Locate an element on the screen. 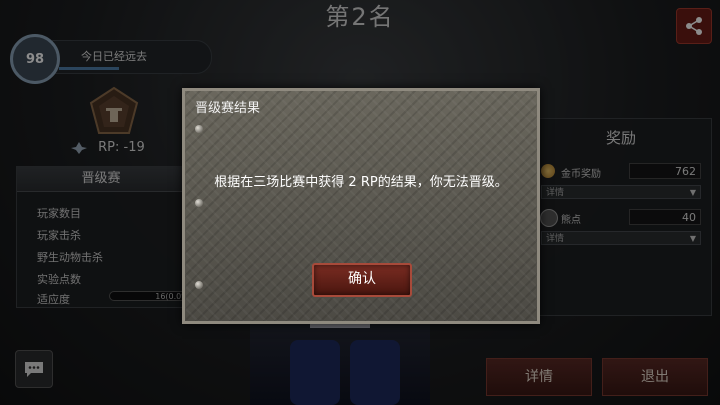 The image size is (720, 405). dialog-message: 根据在三场比赛中获得 2 RP的结果，你无法晋级。 is located at coordinates (361, 182).